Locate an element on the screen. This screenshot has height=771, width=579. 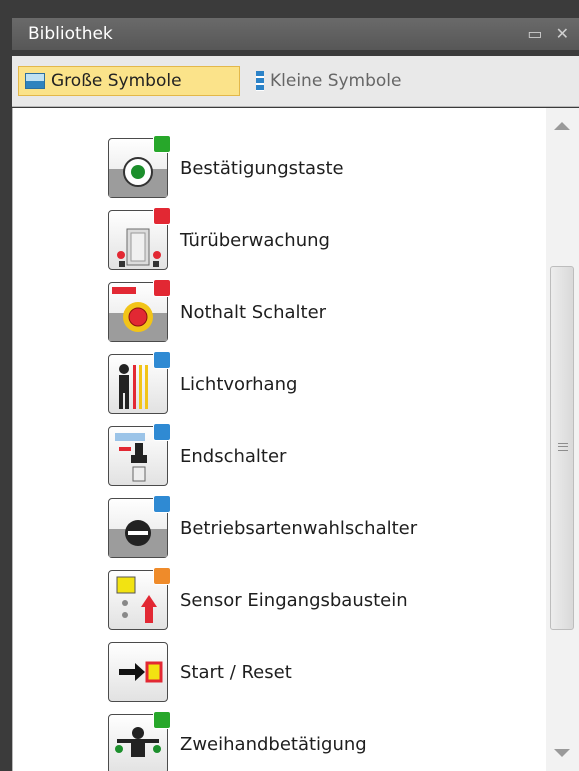
list-item: Nothalt Schalter is located at coordinates (308, 312).